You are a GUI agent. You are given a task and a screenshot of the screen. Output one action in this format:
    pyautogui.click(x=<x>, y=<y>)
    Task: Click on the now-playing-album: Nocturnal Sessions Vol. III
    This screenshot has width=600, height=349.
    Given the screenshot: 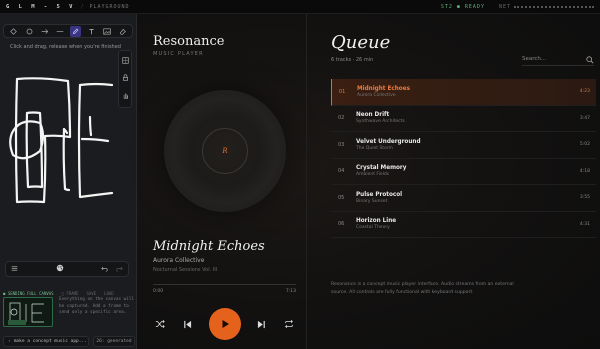 What is the action you would take?
    pyautogui.click(x=185, y=270)
    